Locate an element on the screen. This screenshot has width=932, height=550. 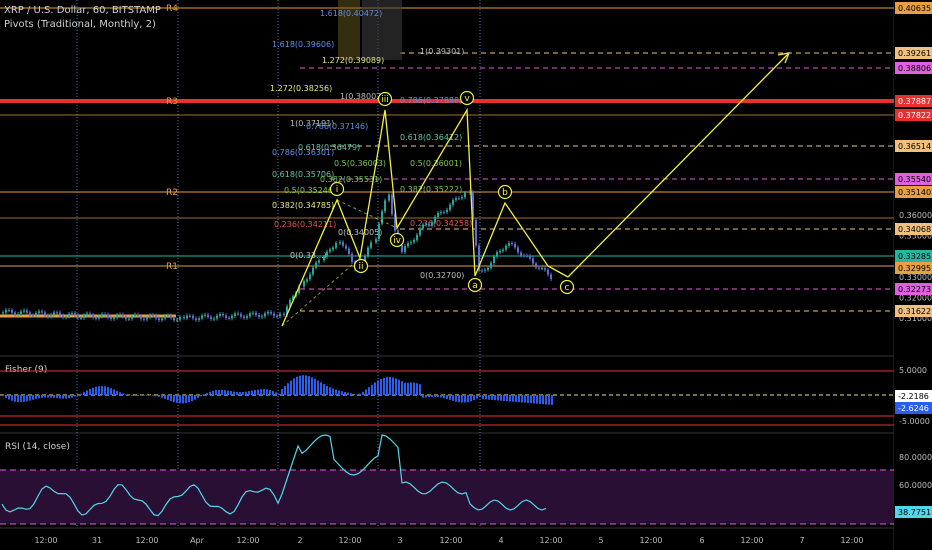
price-badge-label: 0.36514 is located at coordinates (914, 146).